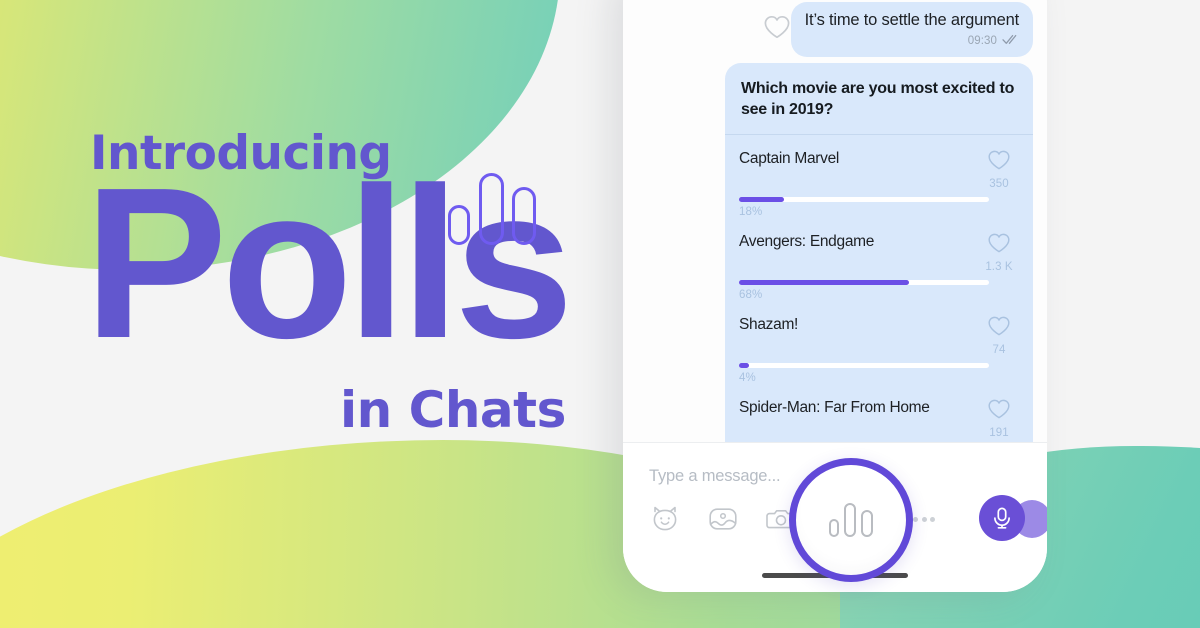 This screenshot has width=1200, height=628. I want to click on poll-option-votes: 1.3 K, so click(999, 267).